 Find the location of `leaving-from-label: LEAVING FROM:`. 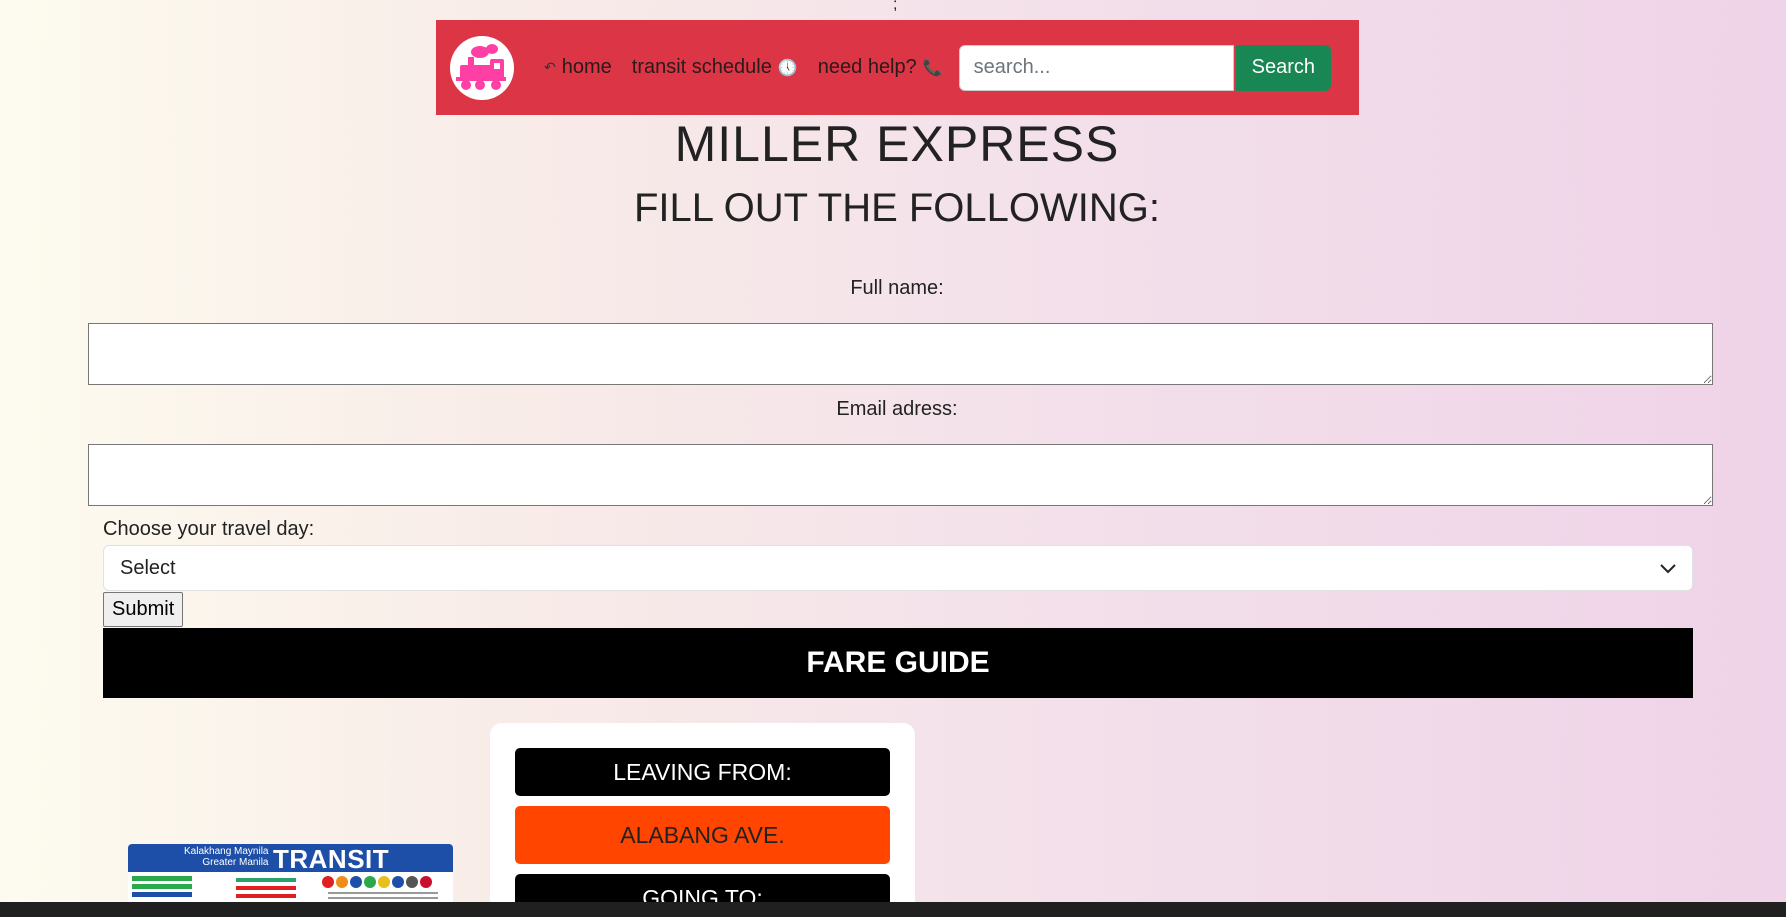

leaving-from-label: LEAVING FROM: is located at coordinates (702, 772).